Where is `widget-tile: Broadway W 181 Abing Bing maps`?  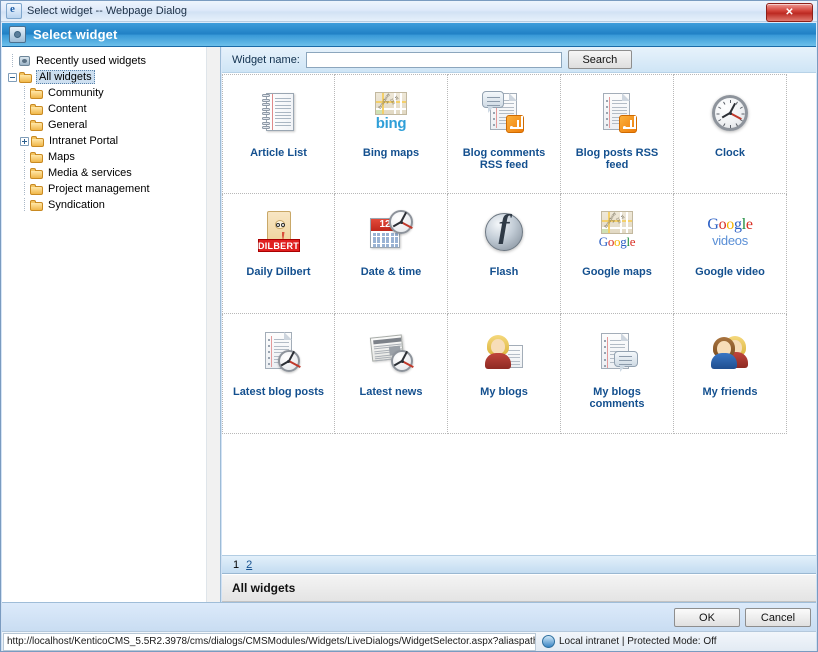
widget-tile: Broadway W 181 Abing Bing maps is located at coordinates (391, 134).